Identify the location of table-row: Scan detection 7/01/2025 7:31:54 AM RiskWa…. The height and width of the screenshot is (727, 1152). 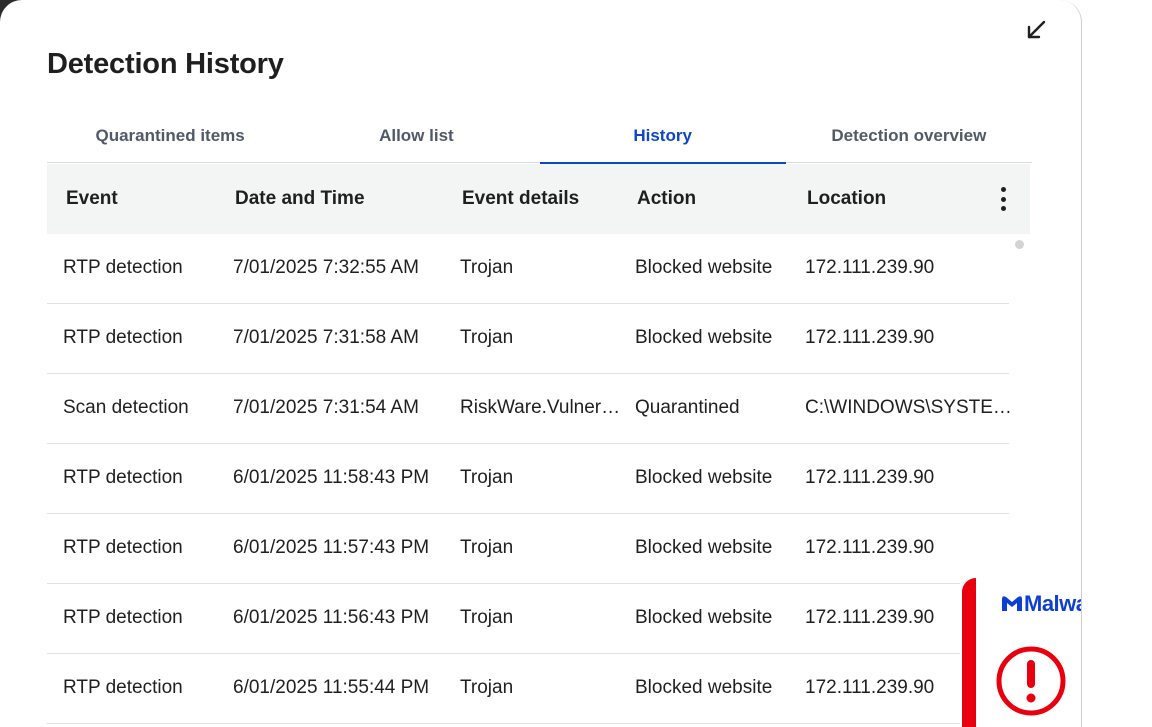
(529, 409).